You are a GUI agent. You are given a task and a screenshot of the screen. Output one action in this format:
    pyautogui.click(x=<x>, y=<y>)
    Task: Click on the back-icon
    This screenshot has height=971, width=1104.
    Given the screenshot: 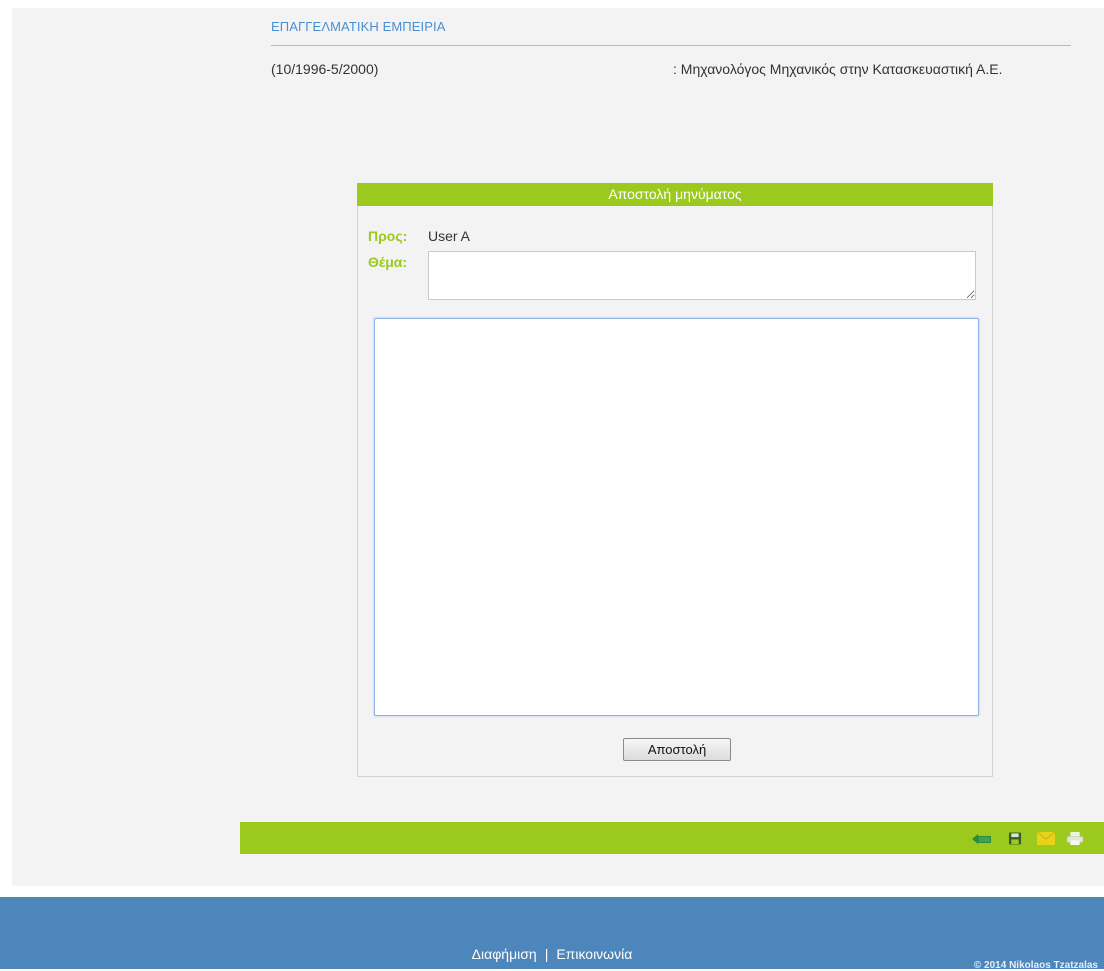 What is the action you would take?
    pyautogui.click(x=982, y=838)
    